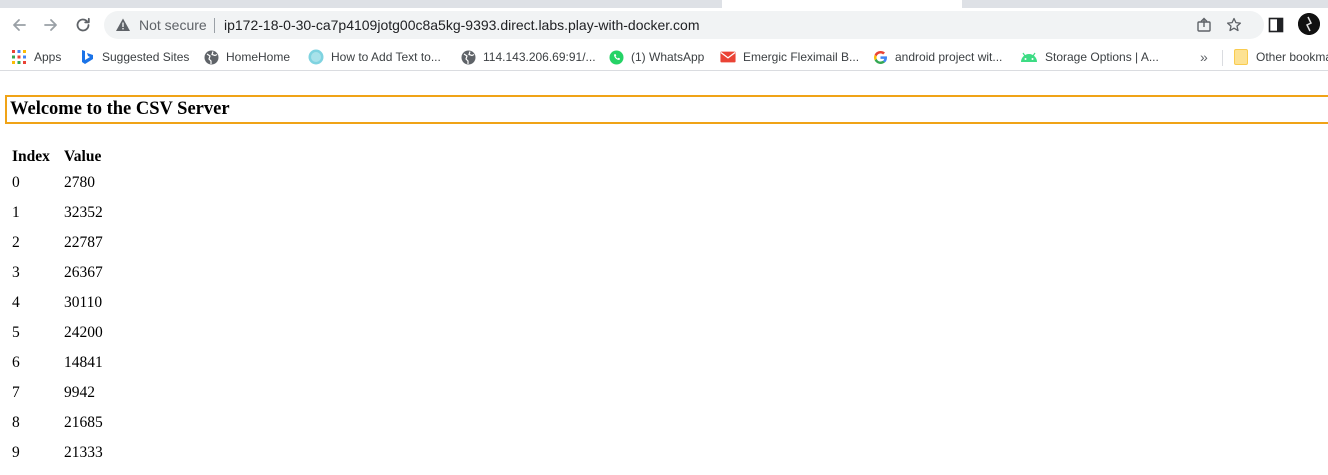 This screenshot has height=475, width=1328. Describe the element at coordinates (1222, 58) in the screenshot. I see `bookmarks-separator` at that location.